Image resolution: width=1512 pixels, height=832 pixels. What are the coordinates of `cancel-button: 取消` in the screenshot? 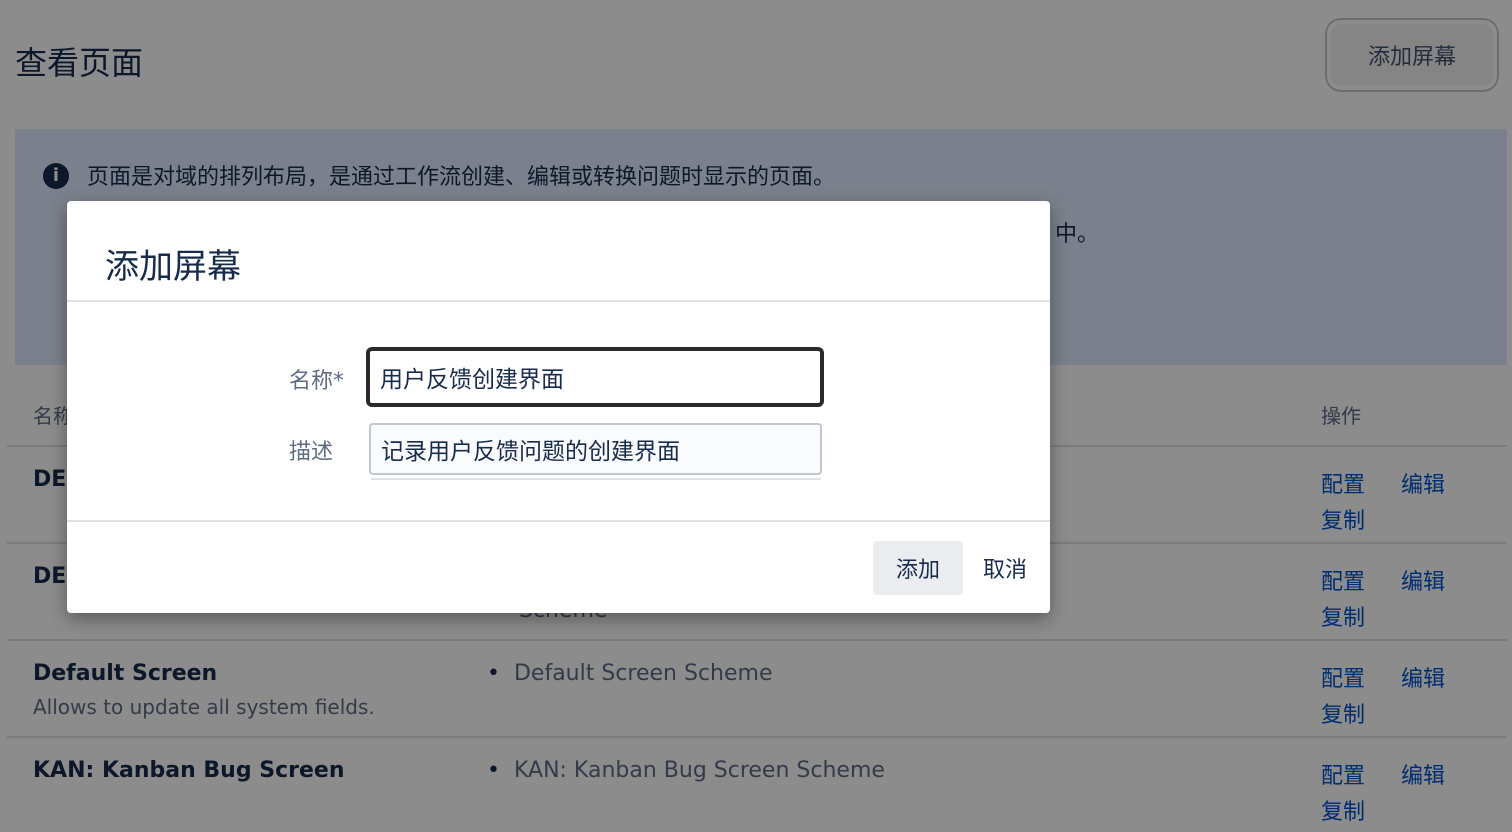 It's located at (1005, 568).